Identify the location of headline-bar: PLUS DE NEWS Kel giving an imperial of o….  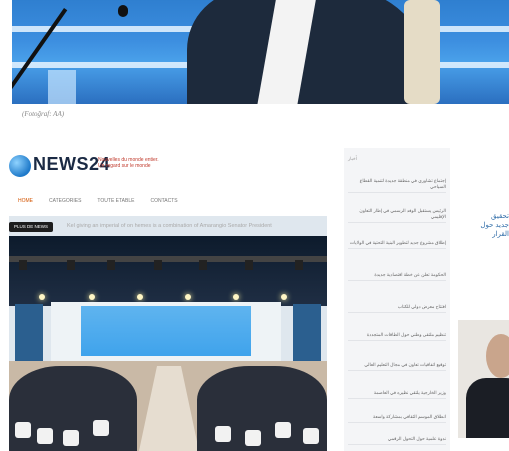
(169, 226).